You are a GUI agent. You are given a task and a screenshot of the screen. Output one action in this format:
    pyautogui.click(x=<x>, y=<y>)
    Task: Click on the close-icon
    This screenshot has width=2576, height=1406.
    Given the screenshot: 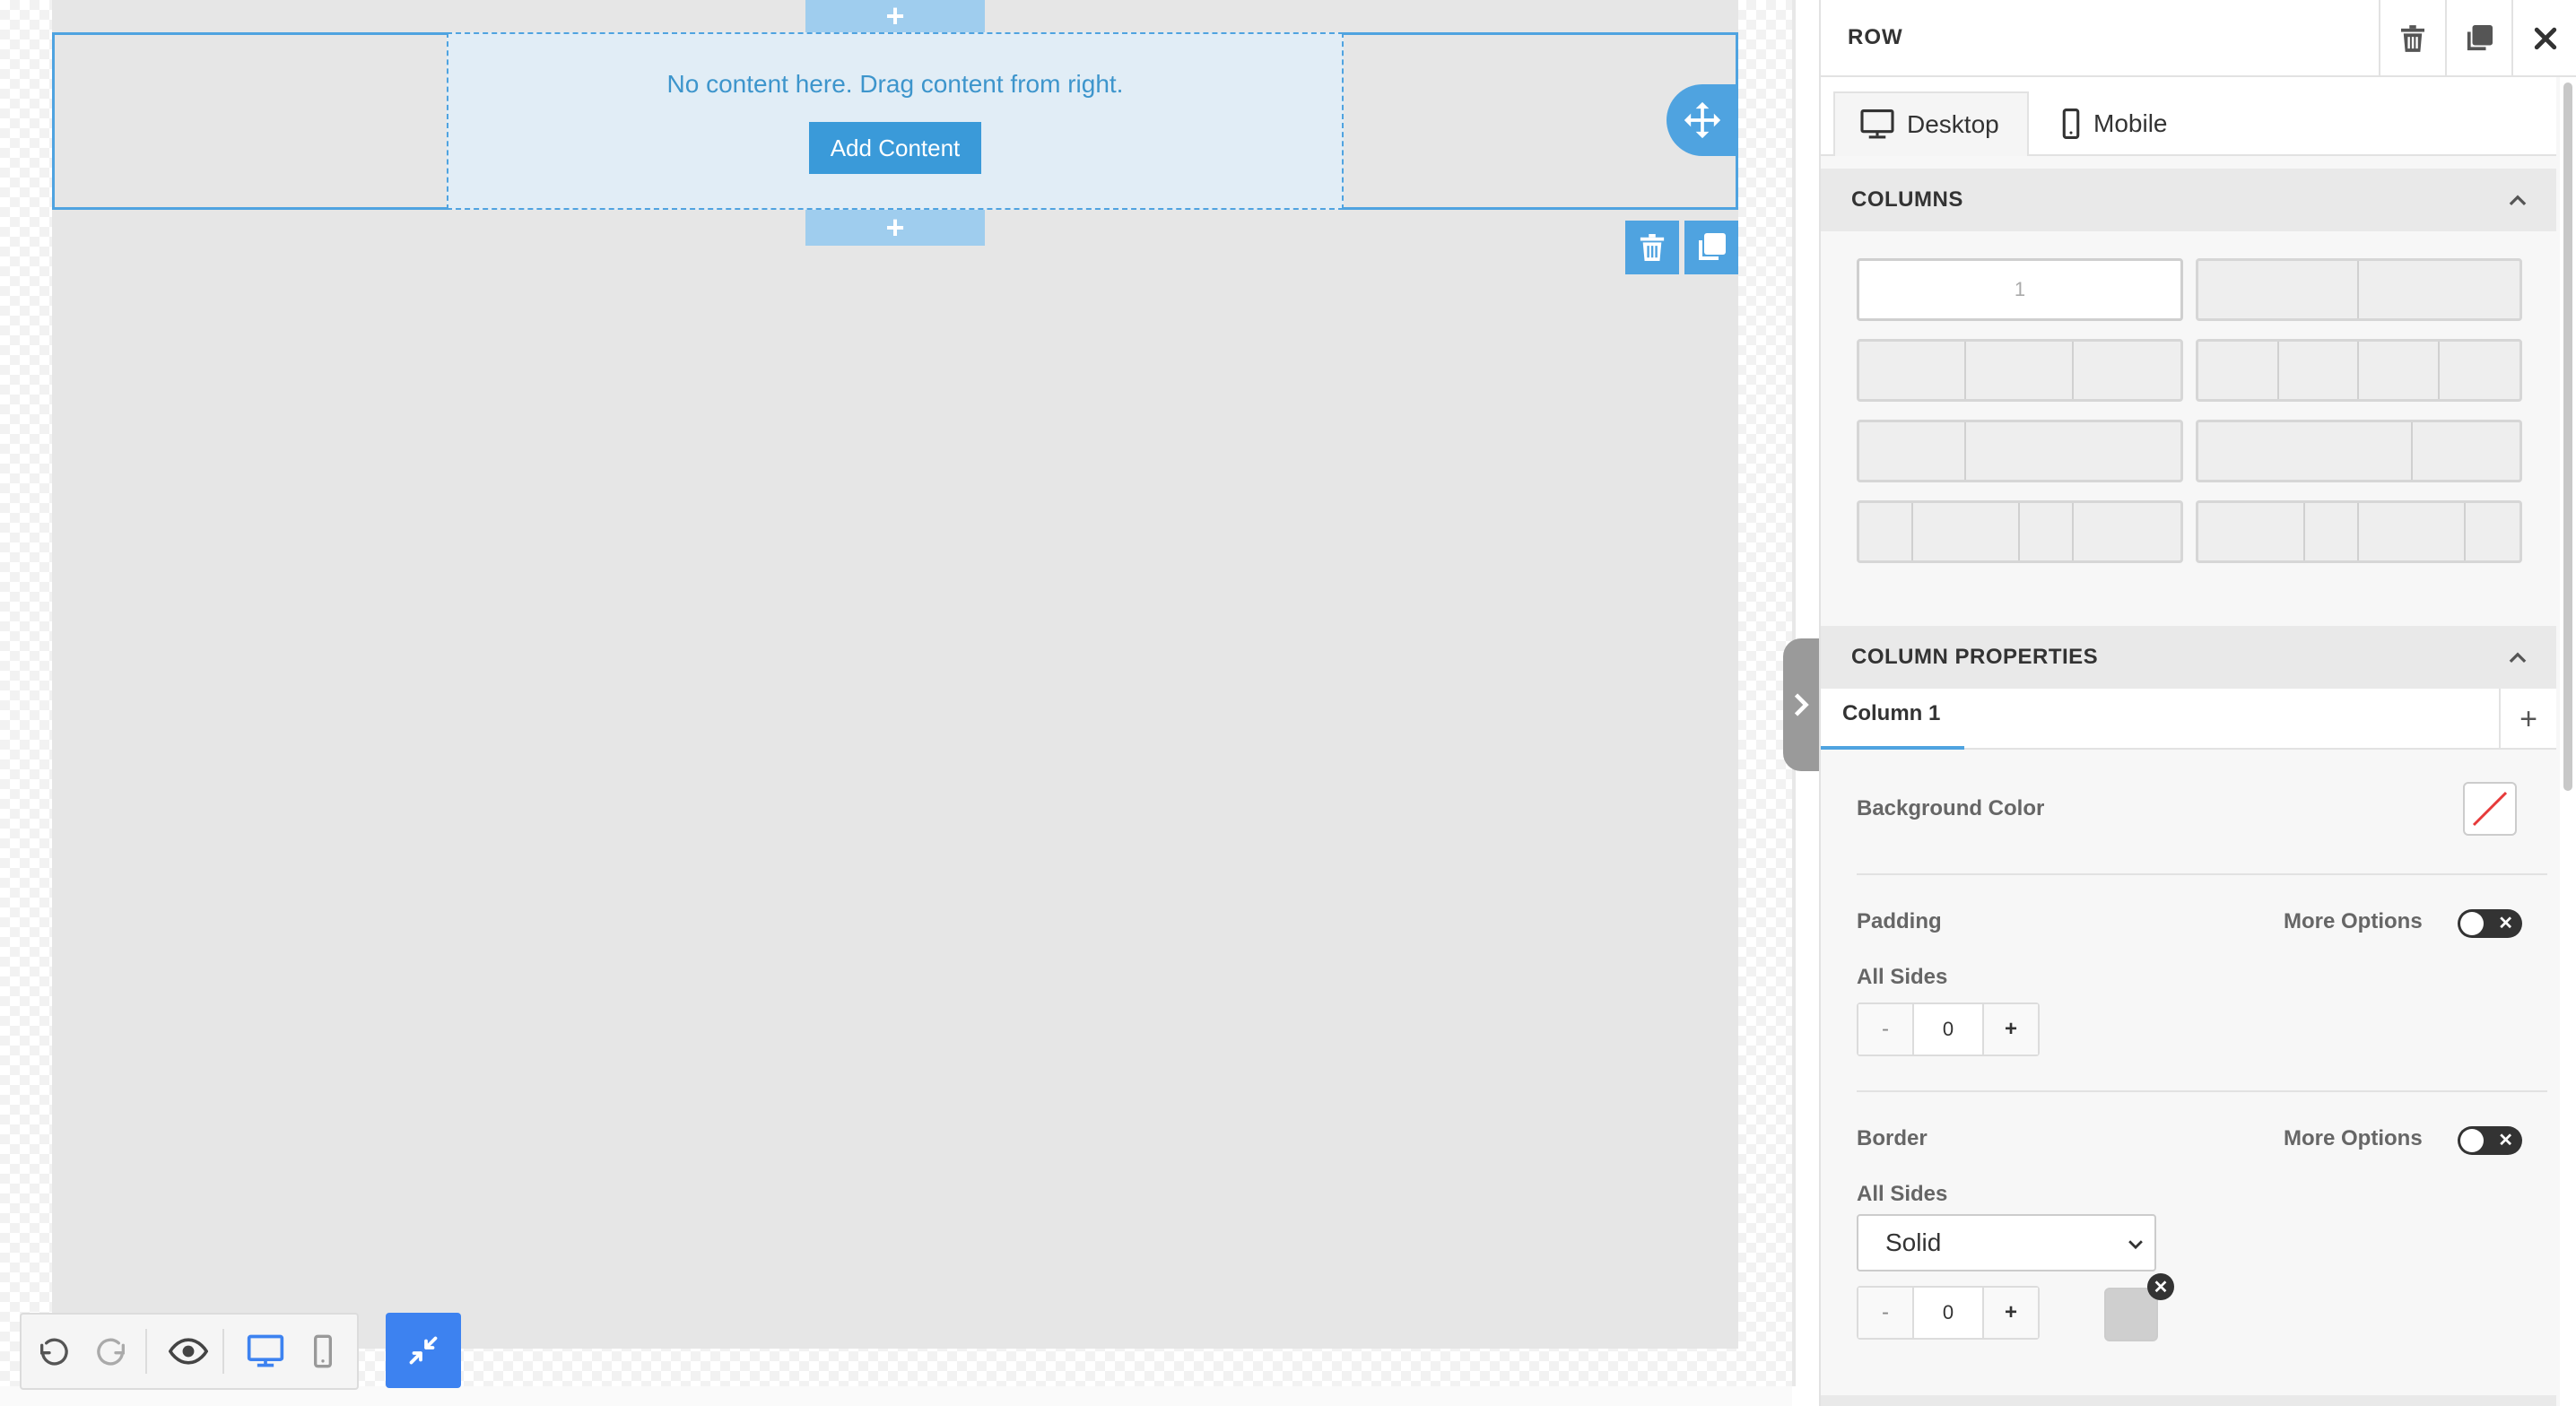 What is the action you would take?
    pyautogui.click(x=2545, y=38)
    